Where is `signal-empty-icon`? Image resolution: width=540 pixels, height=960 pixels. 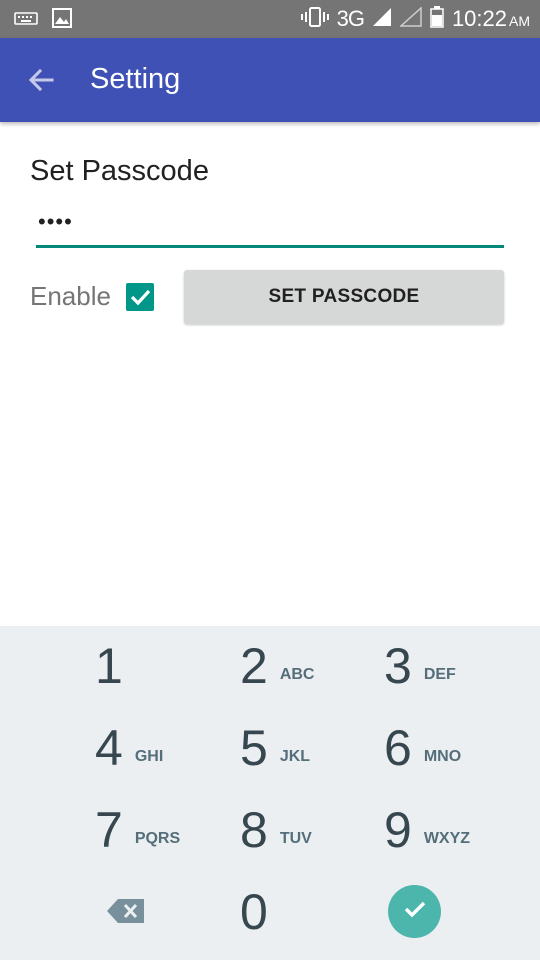
signal-empty-icon is located at coordinates (410, 18).